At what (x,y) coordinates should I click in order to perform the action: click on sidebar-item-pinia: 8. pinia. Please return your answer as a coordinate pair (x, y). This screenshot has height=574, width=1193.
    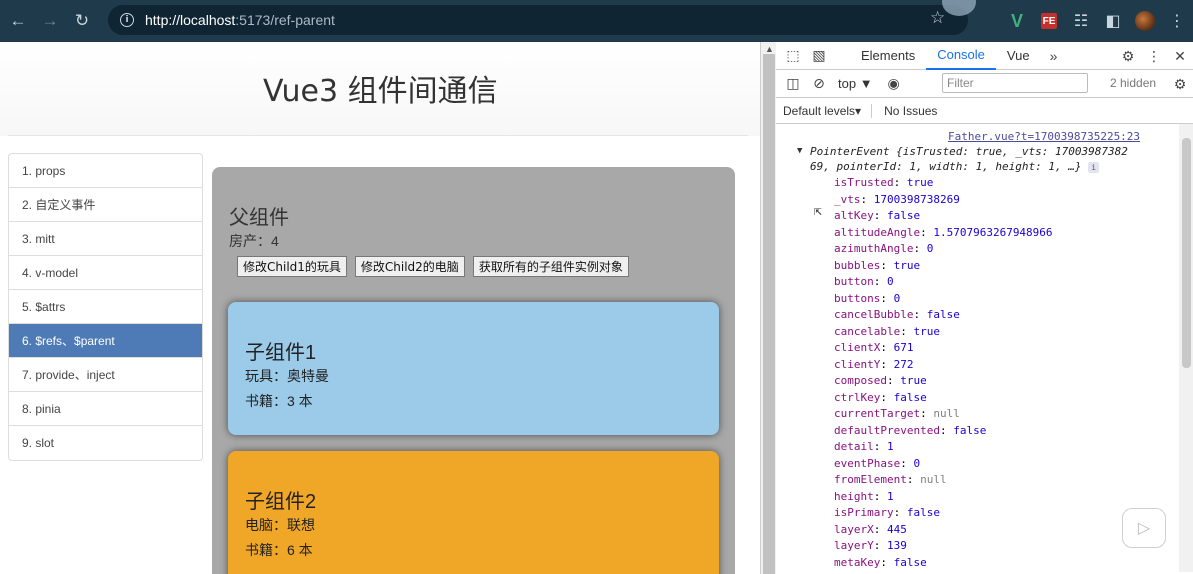
    Looking at the image, I should click on (105, 409).